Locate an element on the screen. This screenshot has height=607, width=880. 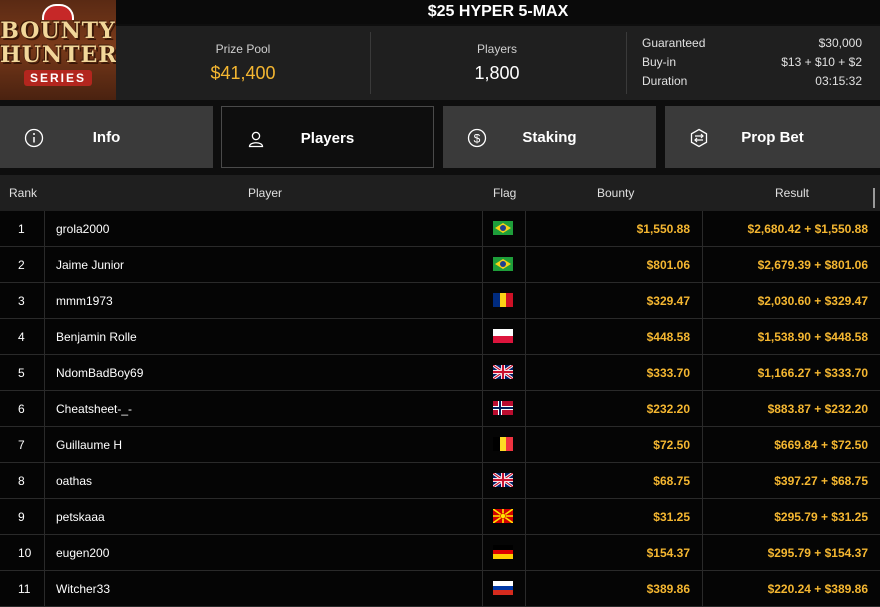
player-name-cell: Jaime Junior is located at coordinates (90, 265).